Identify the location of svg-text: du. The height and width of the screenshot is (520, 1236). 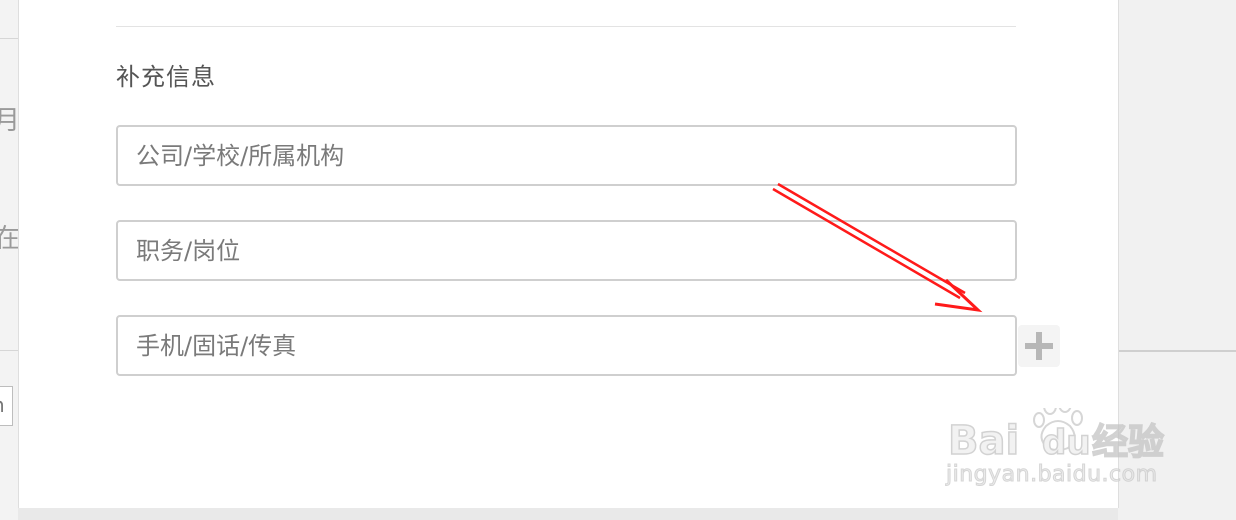
(1066, 441).